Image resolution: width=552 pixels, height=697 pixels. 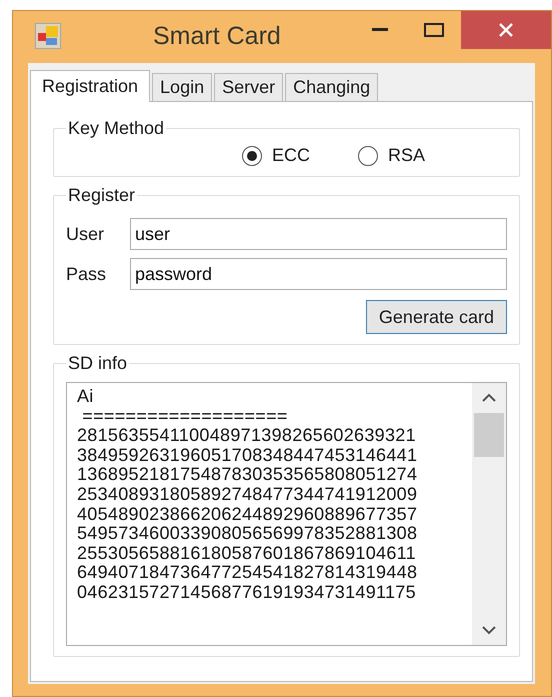 What do you see at coordinates (217, 36) in the screenshot?
I see `window-title: Smart Card` at bounding box center [217, 36].